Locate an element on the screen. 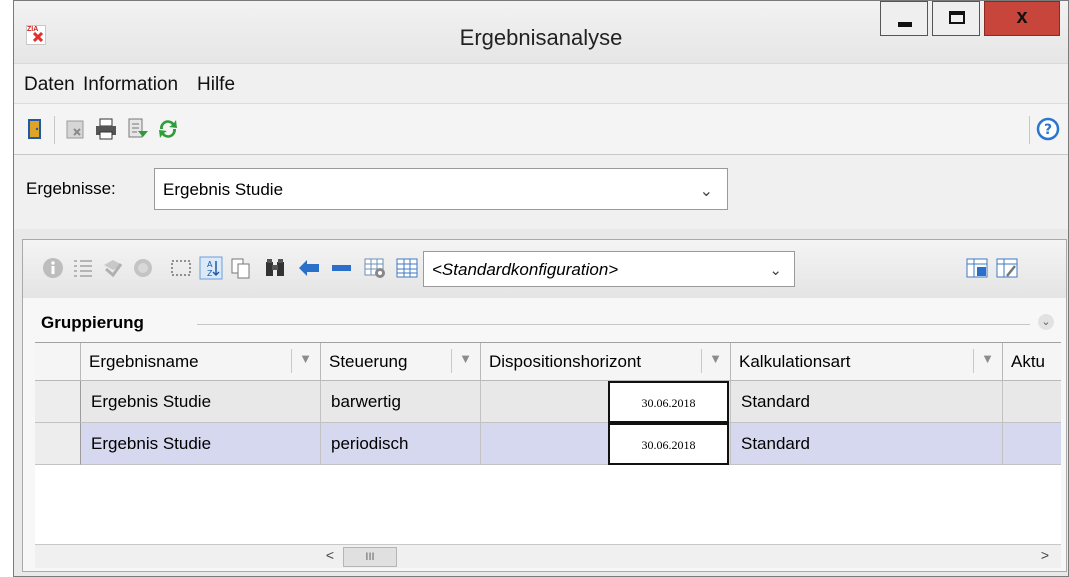 This screenshot has width=1069, height=577. menu-bar: Daten Information Hilfe is located at coordinates (541, 83).